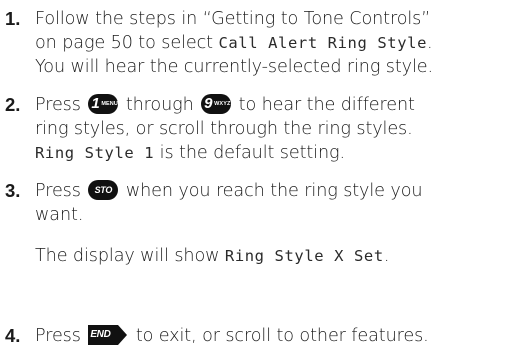  What do you see at coordinates (13, 190) in the screenshot?
I see `step-number: 3.` at bounding box center [13, 190].